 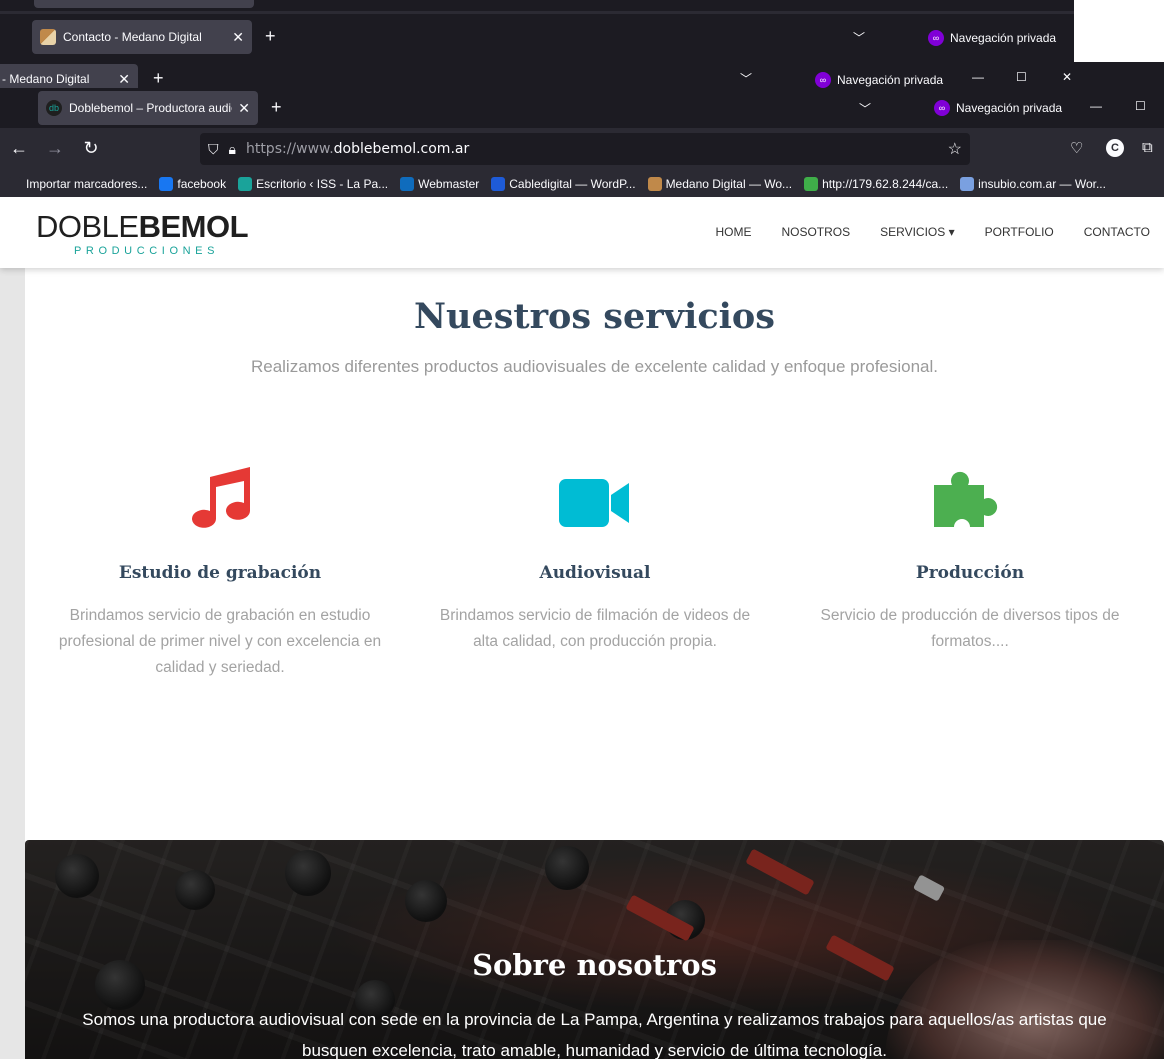 What do you see at coordinates (245, 183) in the screenshot?
I see `iss-icon` at bounding box center [245, 183].